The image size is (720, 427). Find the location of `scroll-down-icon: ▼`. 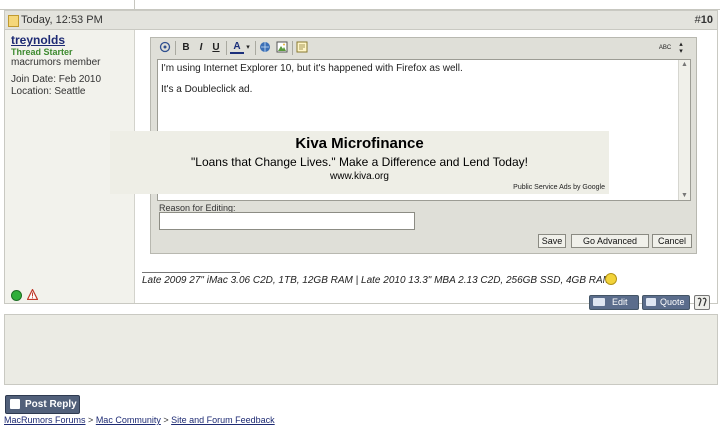

scroll-down-icon: ▼ is located at coordinates (684, 195).